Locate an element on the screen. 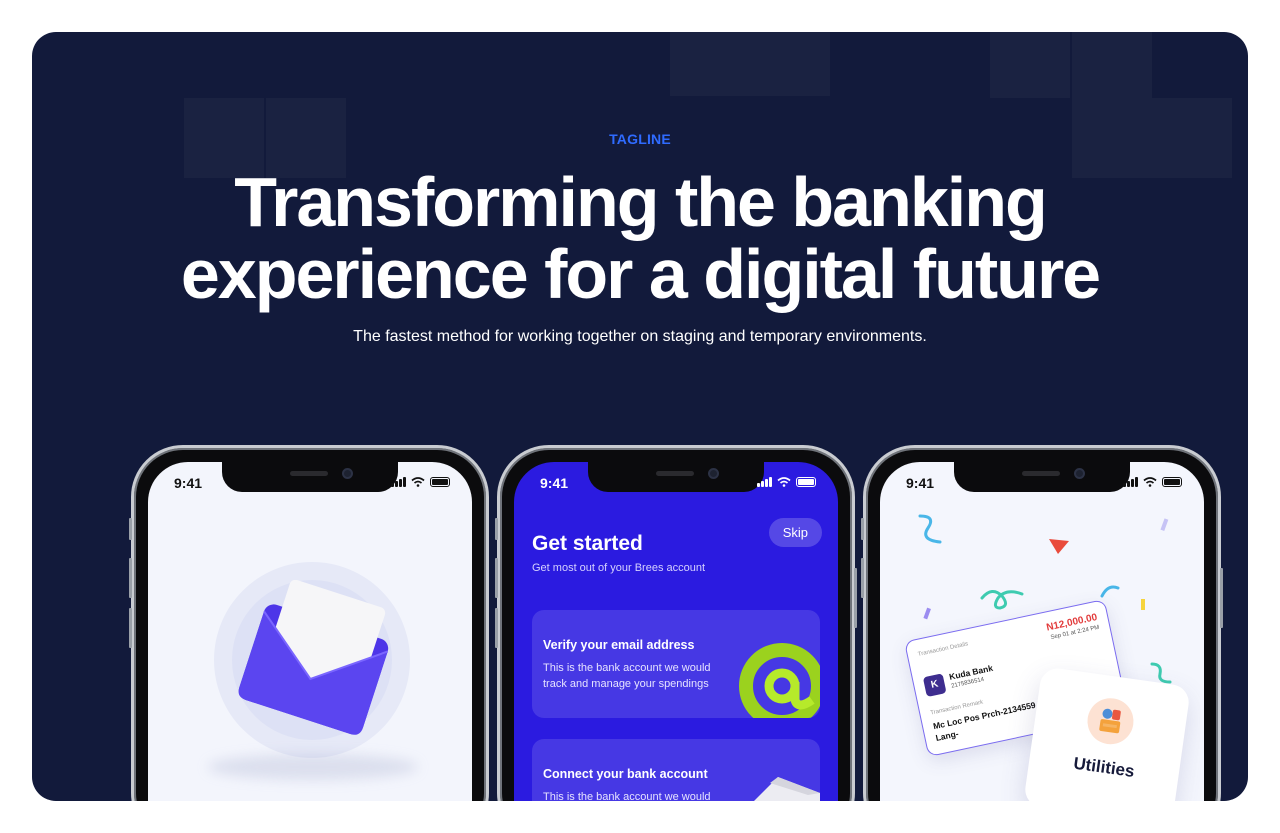 This screenshot has height=833, width=1280. screen-subtitle: Get most out of your Brees account is located at coordinates (619, 568).